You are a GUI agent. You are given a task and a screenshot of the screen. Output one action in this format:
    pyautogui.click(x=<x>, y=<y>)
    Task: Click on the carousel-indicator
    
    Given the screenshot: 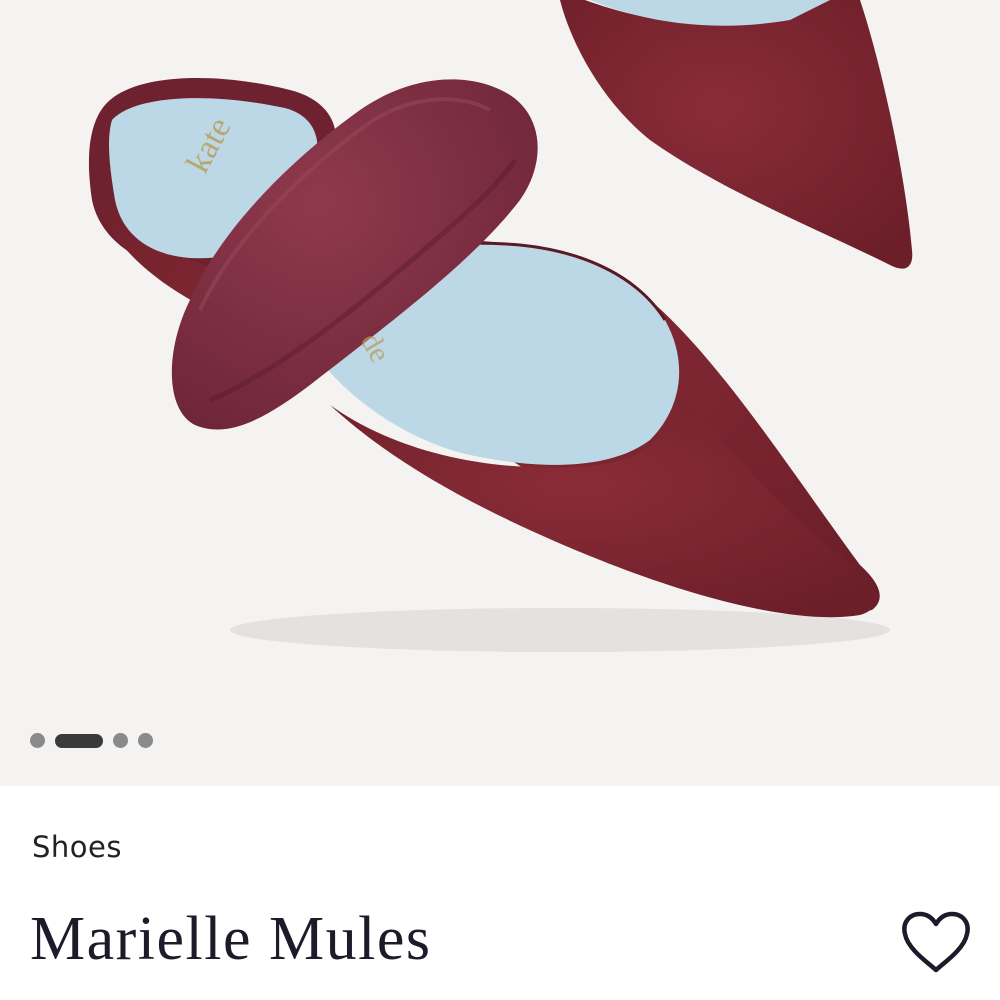 What is the action you would take?
    pyautogui.click(x=91, y=740)
    